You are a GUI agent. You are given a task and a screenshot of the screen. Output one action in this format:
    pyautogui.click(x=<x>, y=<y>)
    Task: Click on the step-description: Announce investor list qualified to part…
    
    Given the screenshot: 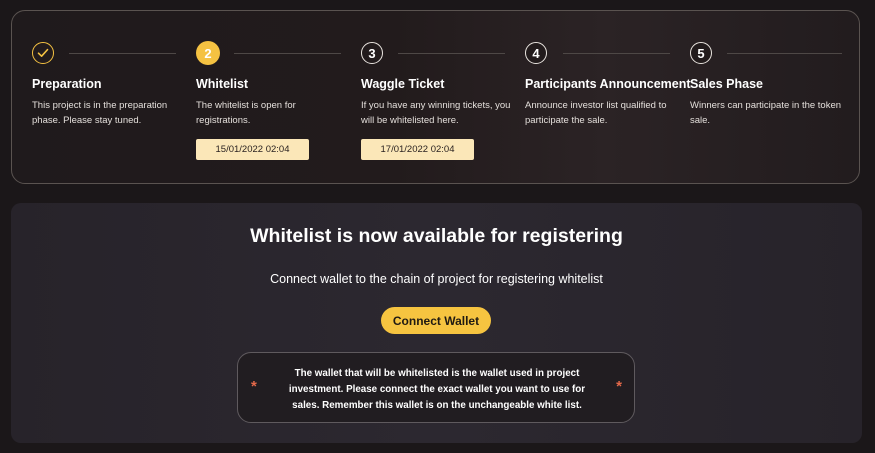 What is the action you would take?
    pyautogui.click(x=596, y=113)
    